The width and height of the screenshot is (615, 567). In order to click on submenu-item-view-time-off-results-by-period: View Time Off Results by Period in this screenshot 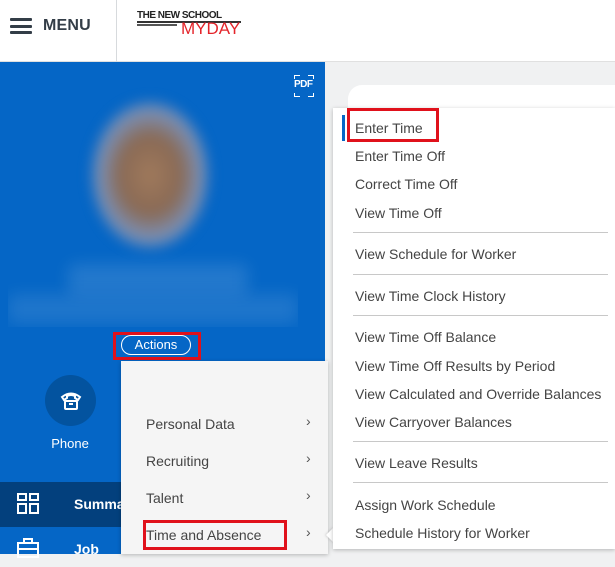, I will do `click(455, 366)`.